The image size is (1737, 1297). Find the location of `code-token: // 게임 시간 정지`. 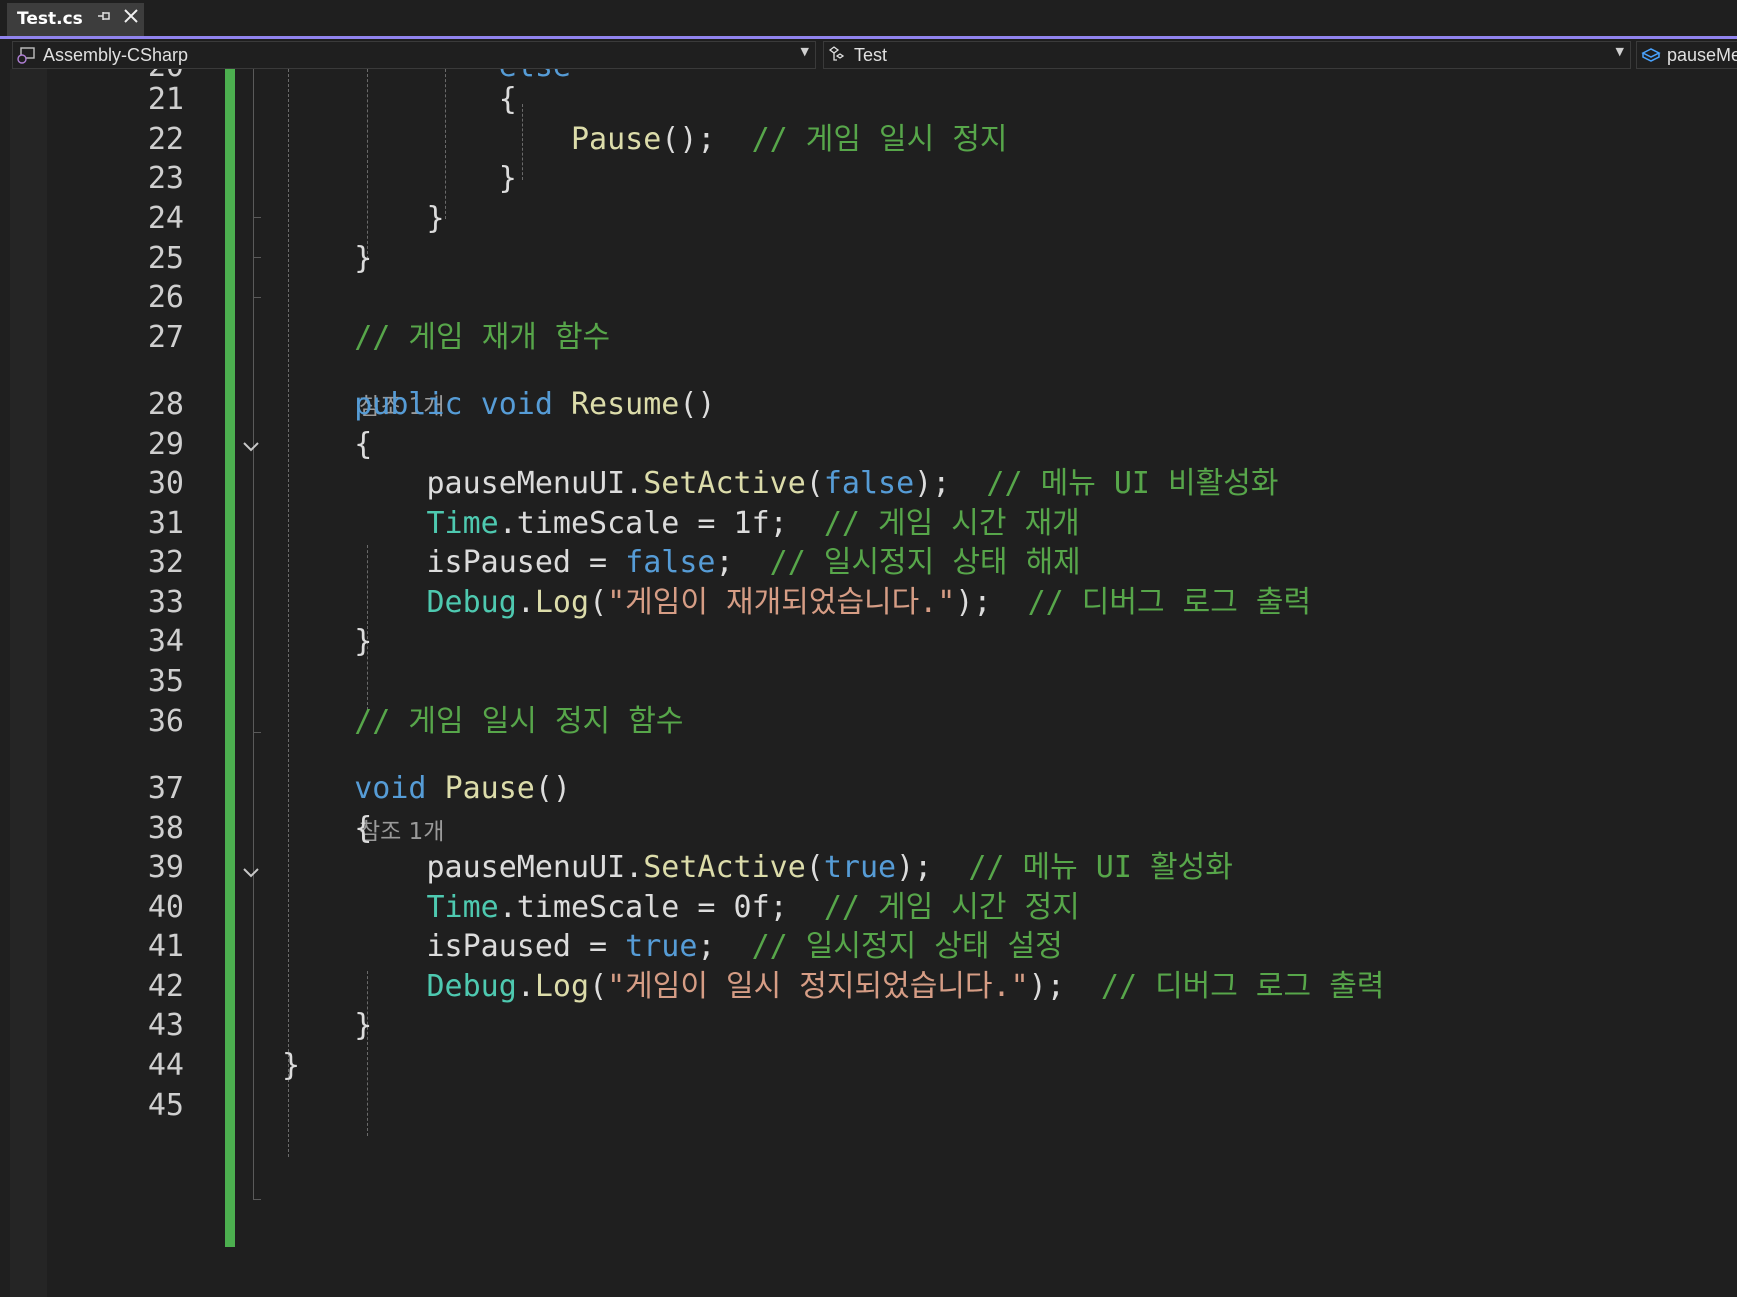

code-token: // 게임 시간 정지 is located at coordinates (951, 907).